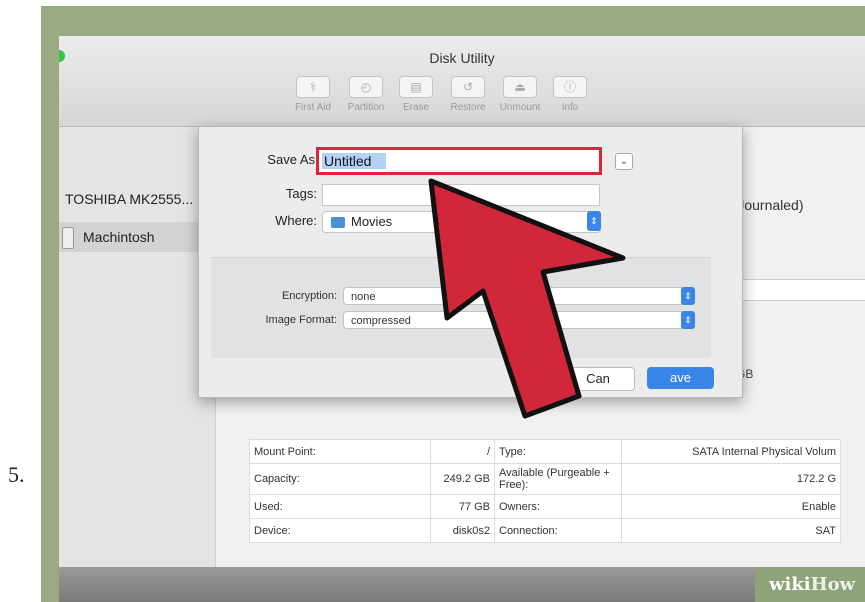 The image size is (865, 602). Describe the element at coordinates (598, 379) in the screenshot. I see `cancel-button: Can` at that location.